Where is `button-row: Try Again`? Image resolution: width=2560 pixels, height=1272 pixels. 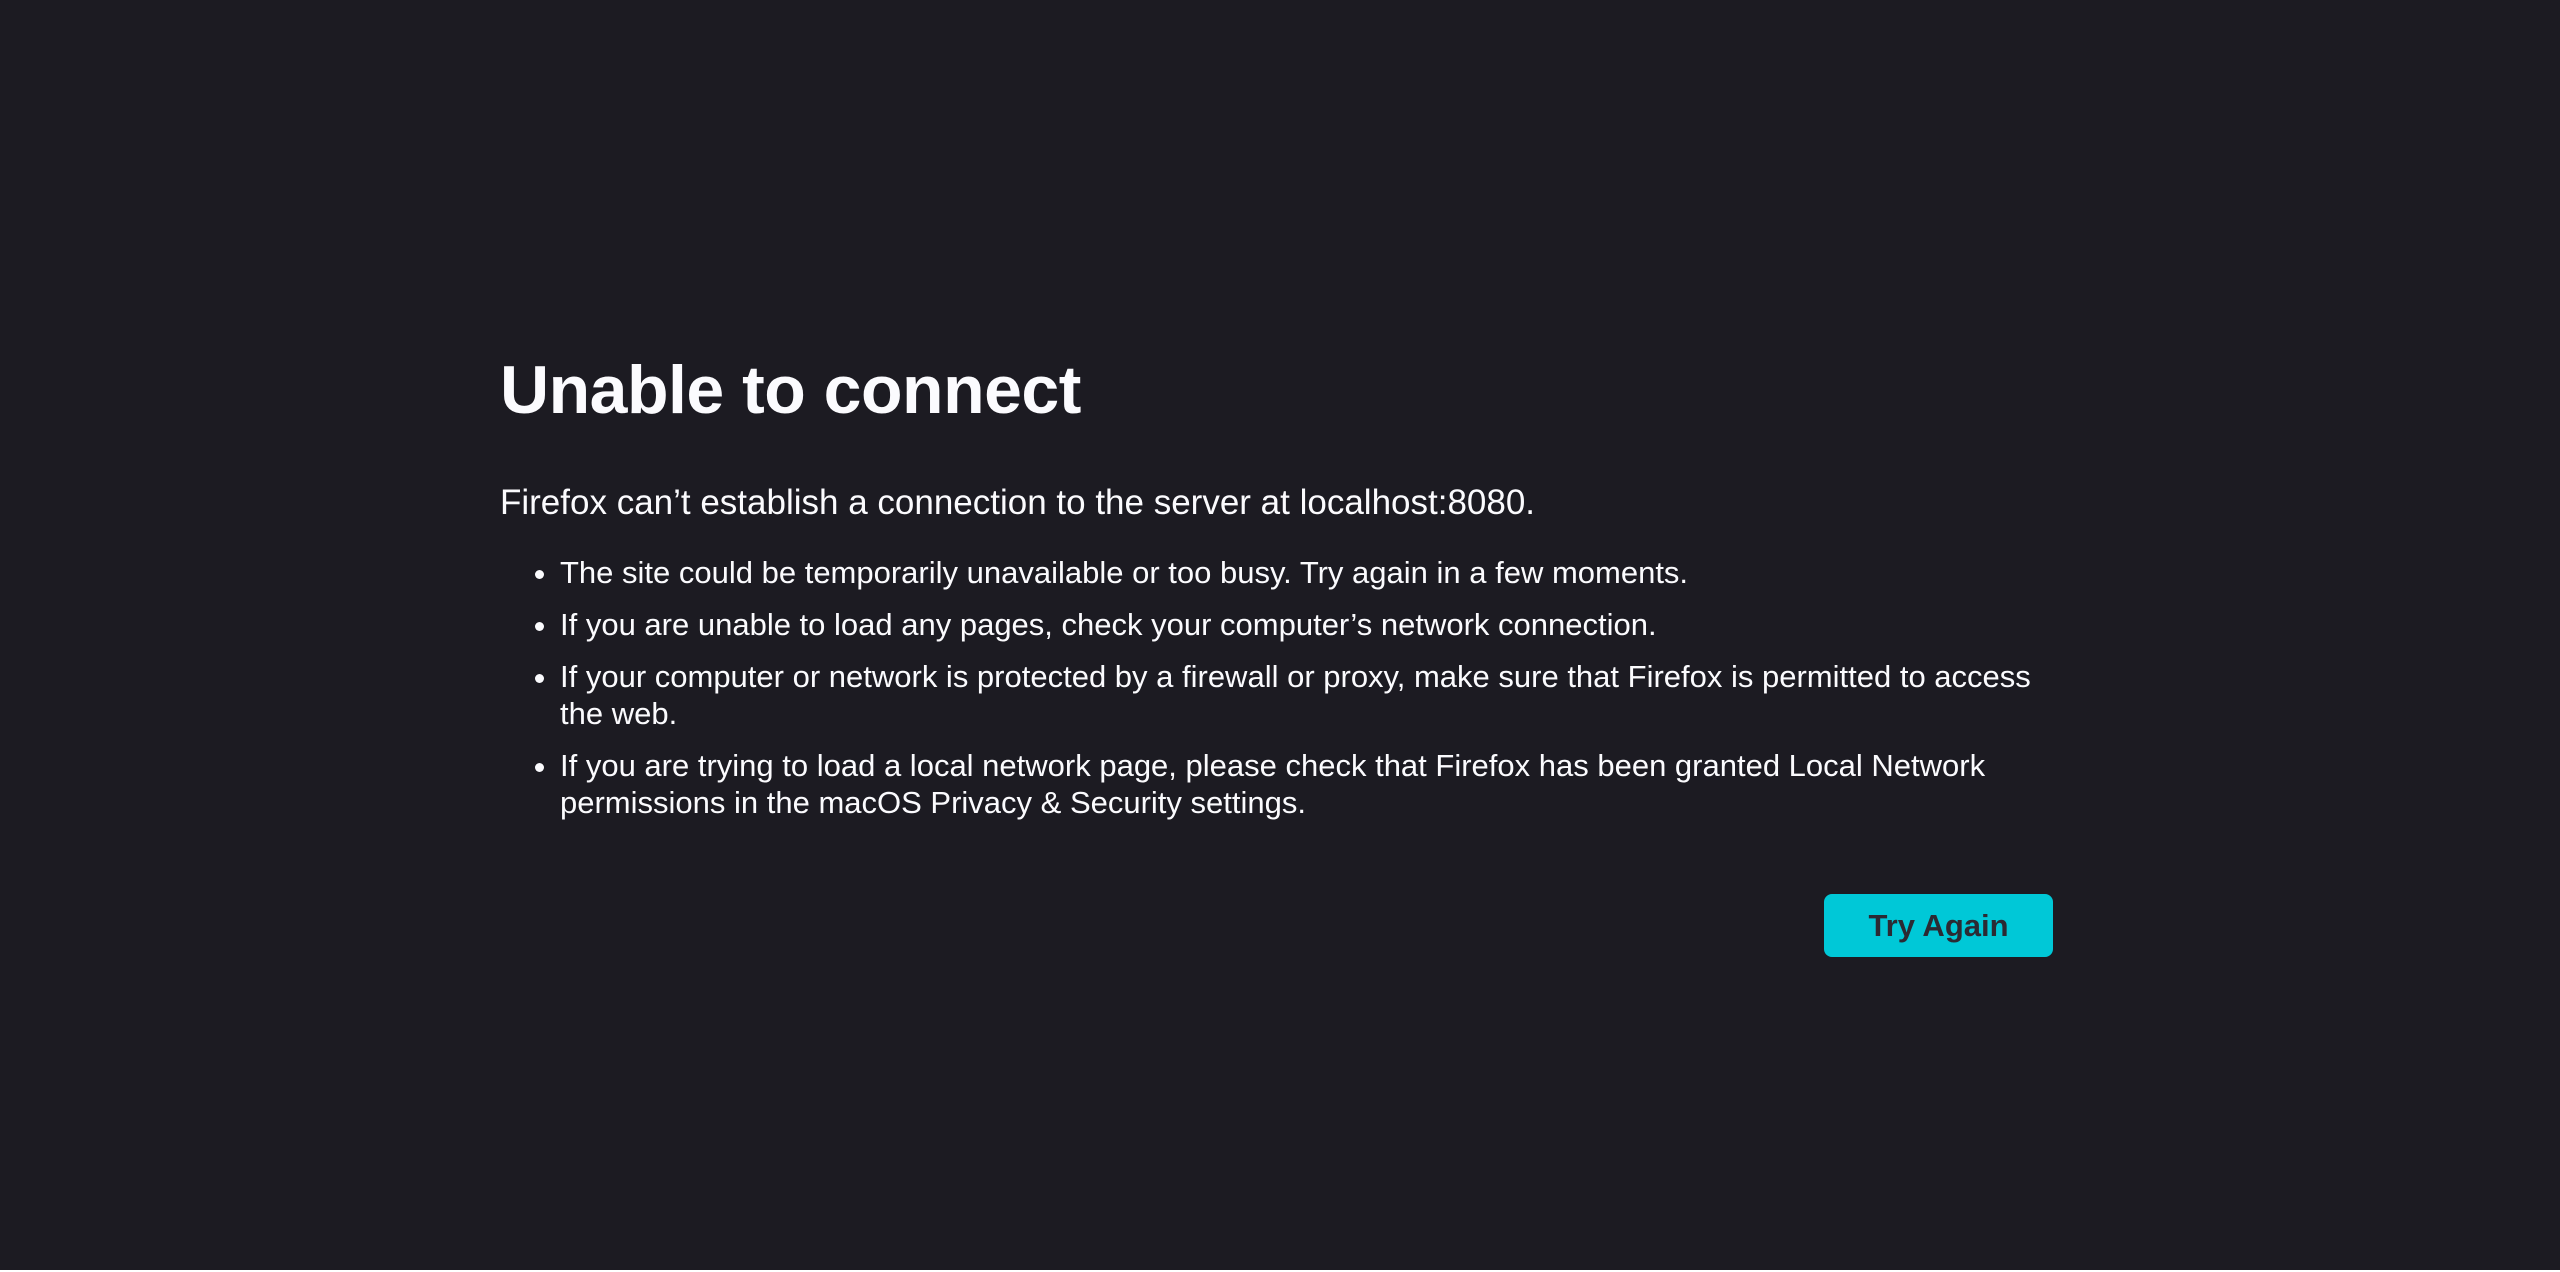 button-row: Try Again is located at coordinates (1938, 925).